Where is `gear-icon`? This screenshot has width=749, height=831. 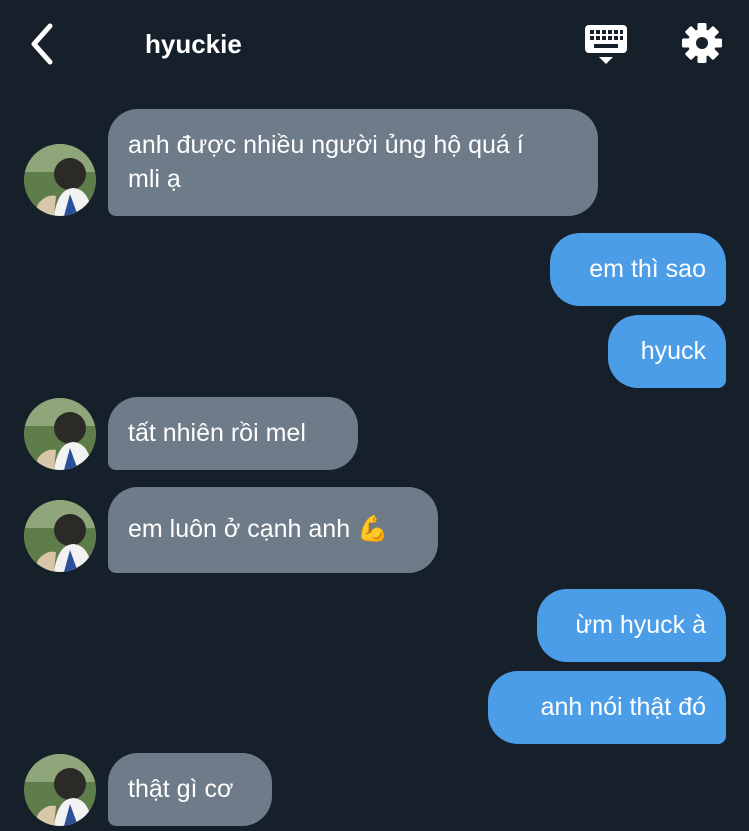 gear-icon is located at coordinates (702, 43).